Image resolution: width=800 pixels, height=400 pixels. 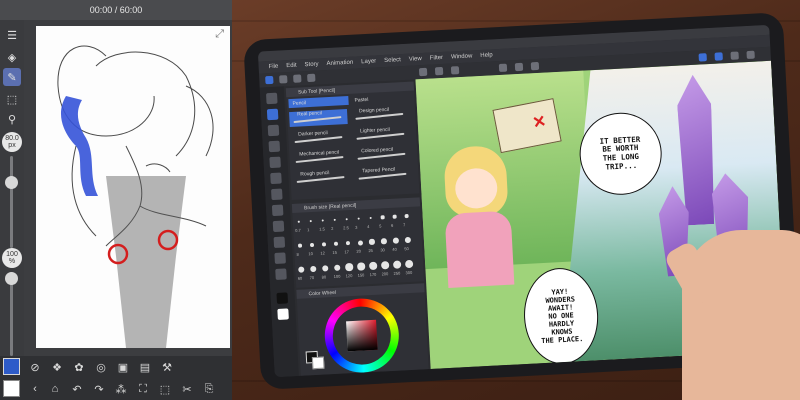 I want to click on layers-icon: ❖, so click(x=57, y=367).